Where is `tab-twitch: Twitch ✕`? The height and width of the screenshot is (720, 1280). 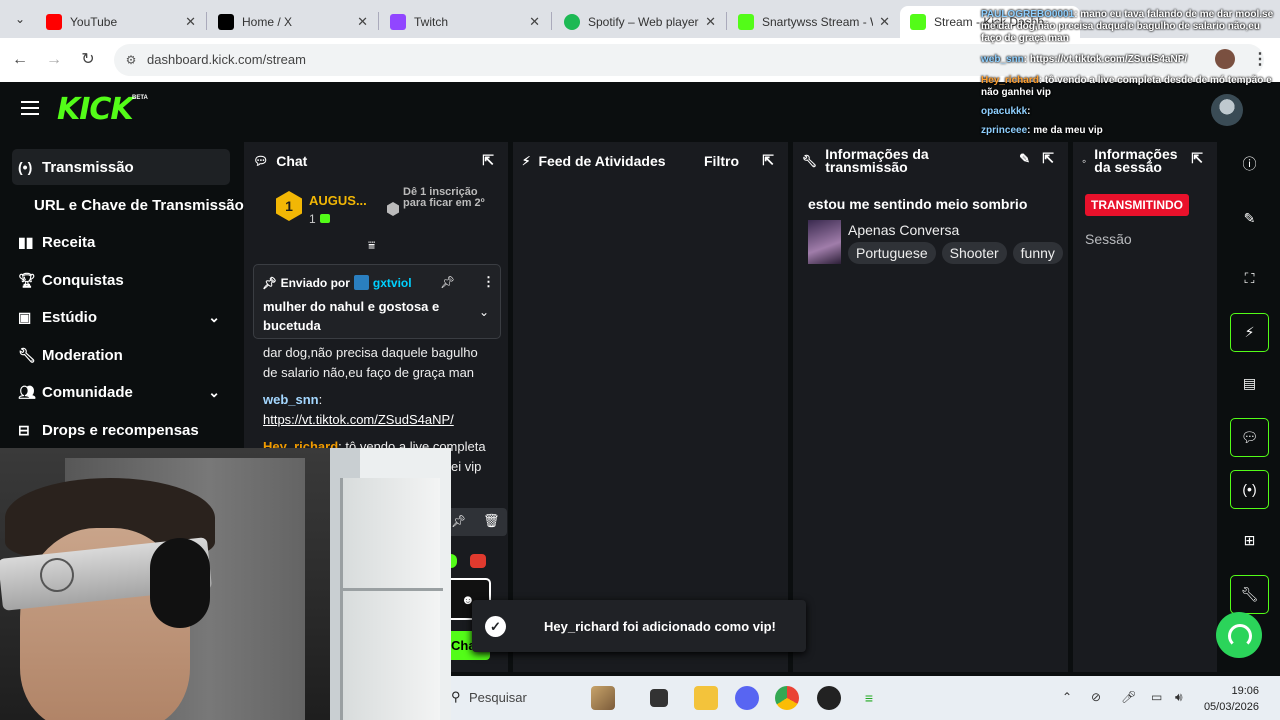 tab-twitch: Twitch ✕ is located at coordinates (465, 22).